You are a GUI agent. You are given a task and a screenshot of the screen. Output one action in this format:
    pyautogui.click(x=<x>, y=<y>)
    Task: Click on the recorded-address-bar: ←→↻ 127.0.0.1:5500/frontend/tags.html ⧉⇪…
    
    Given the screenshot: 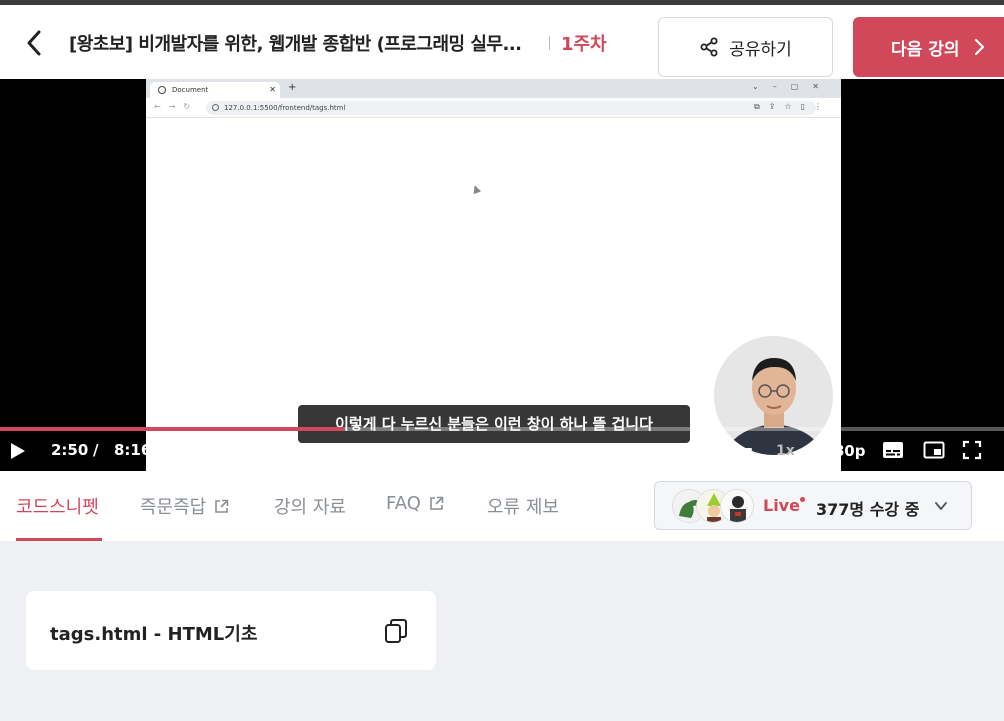 What is the action you would take?
    pyautogui.click(x=493, y=108)
    